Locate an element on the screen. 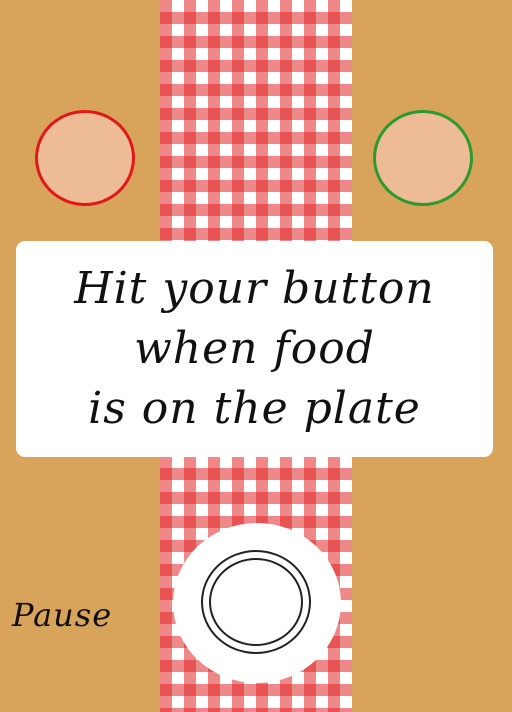 The height and width of the screenshot is (712, 512). plate is located at coordinates (257, 603).